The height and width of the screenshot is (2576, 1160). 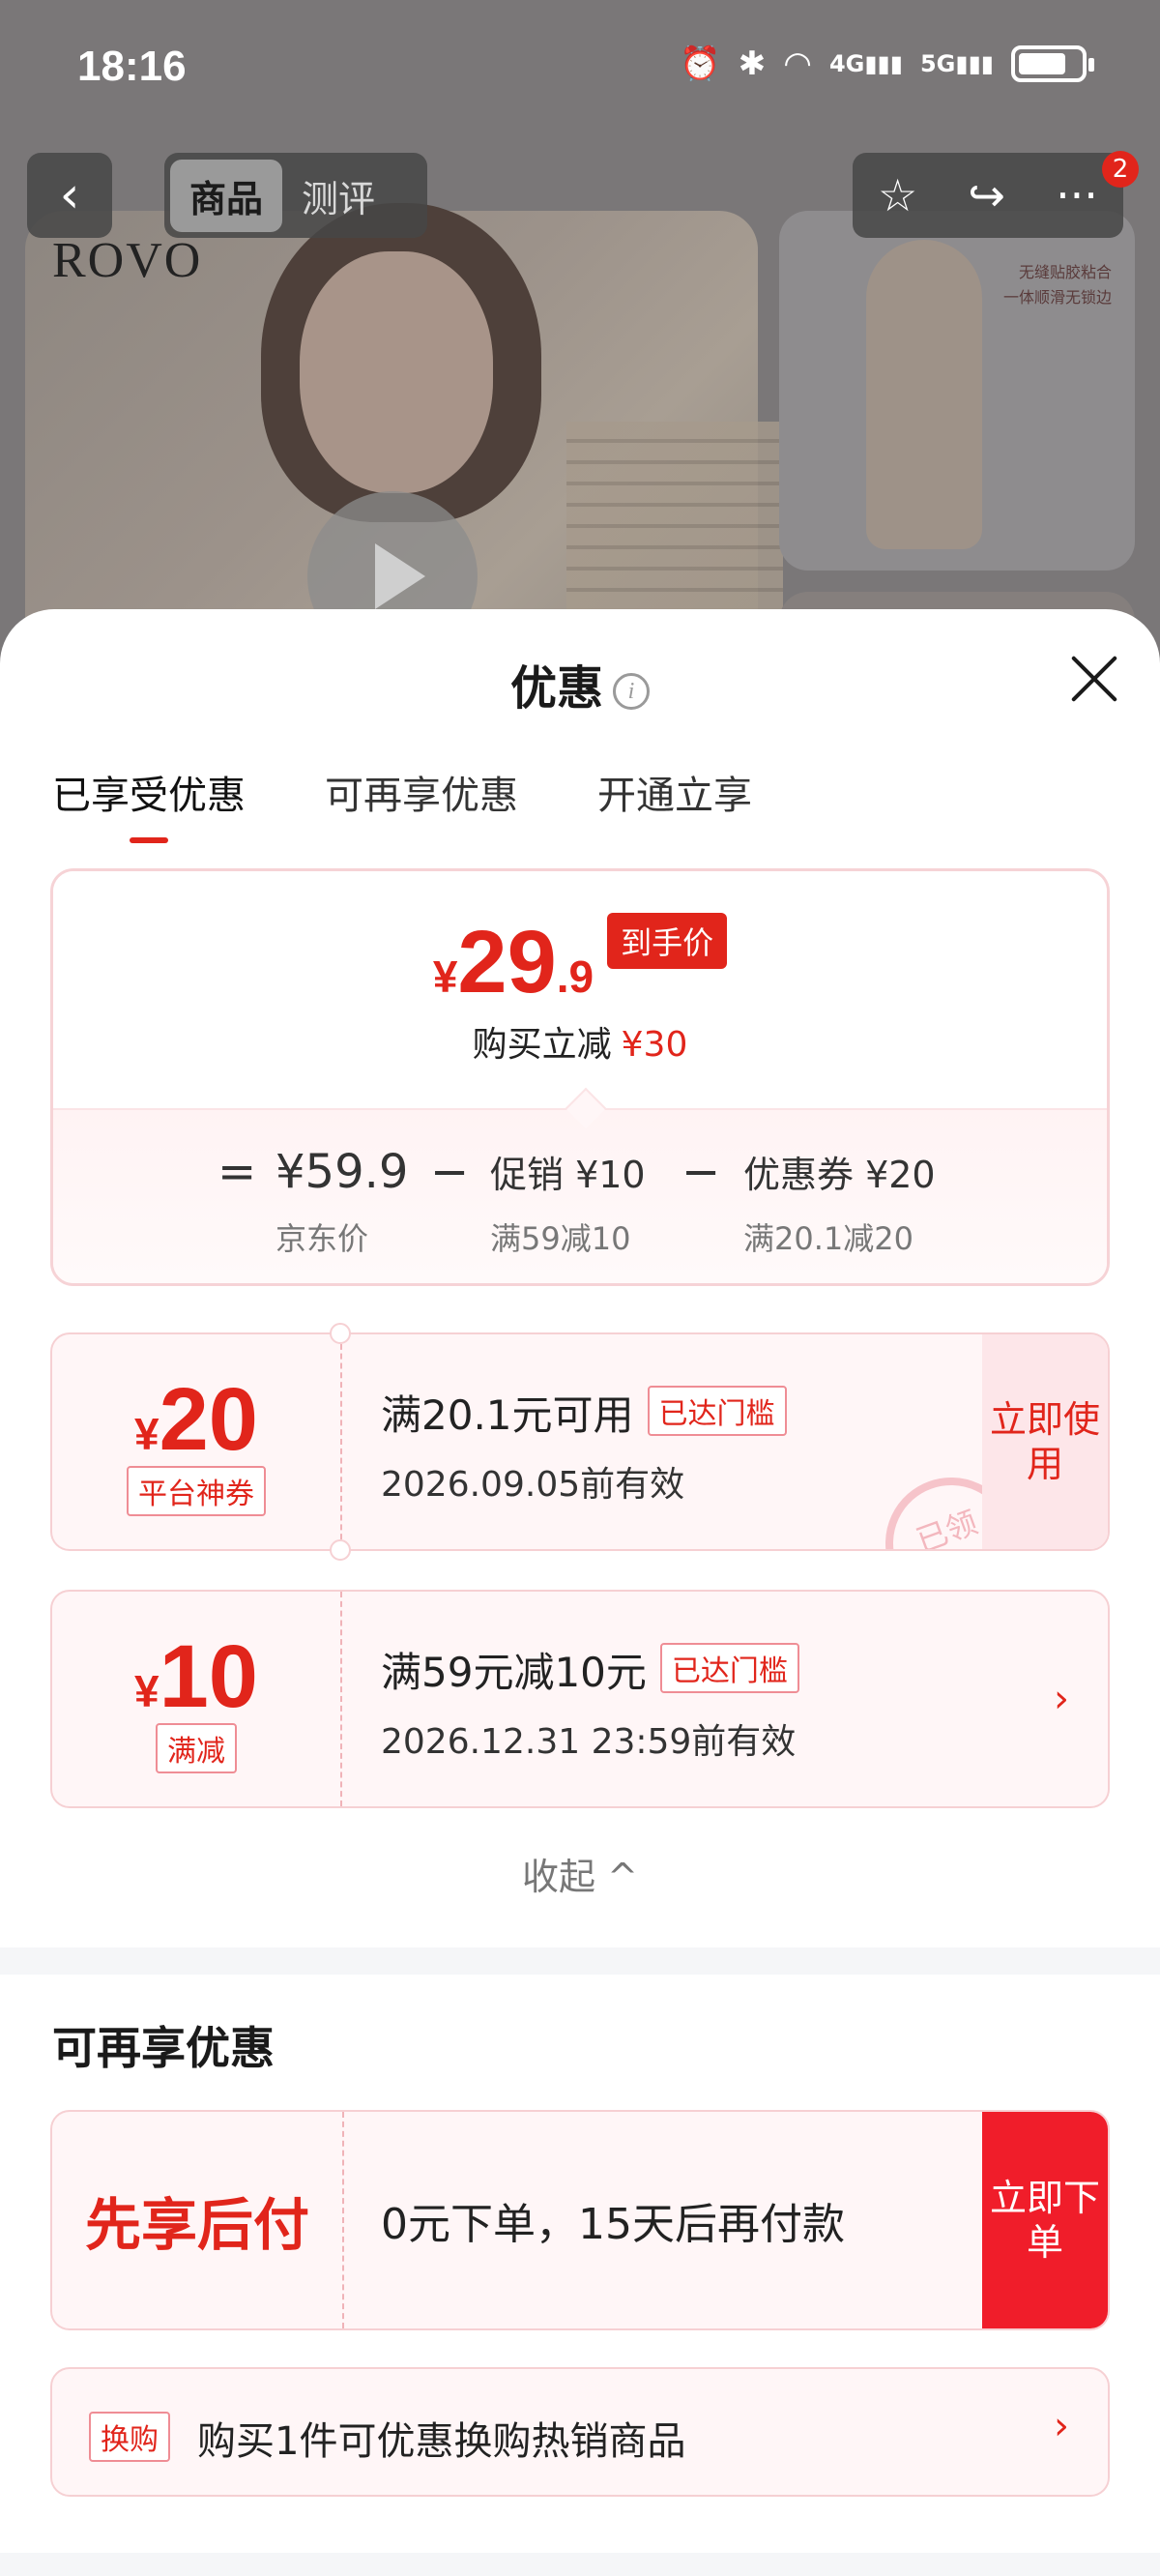 What do you see at coordinates (580, 1961) in the screenshot?
I see `section-divider` at bounding box center [580, 1961].